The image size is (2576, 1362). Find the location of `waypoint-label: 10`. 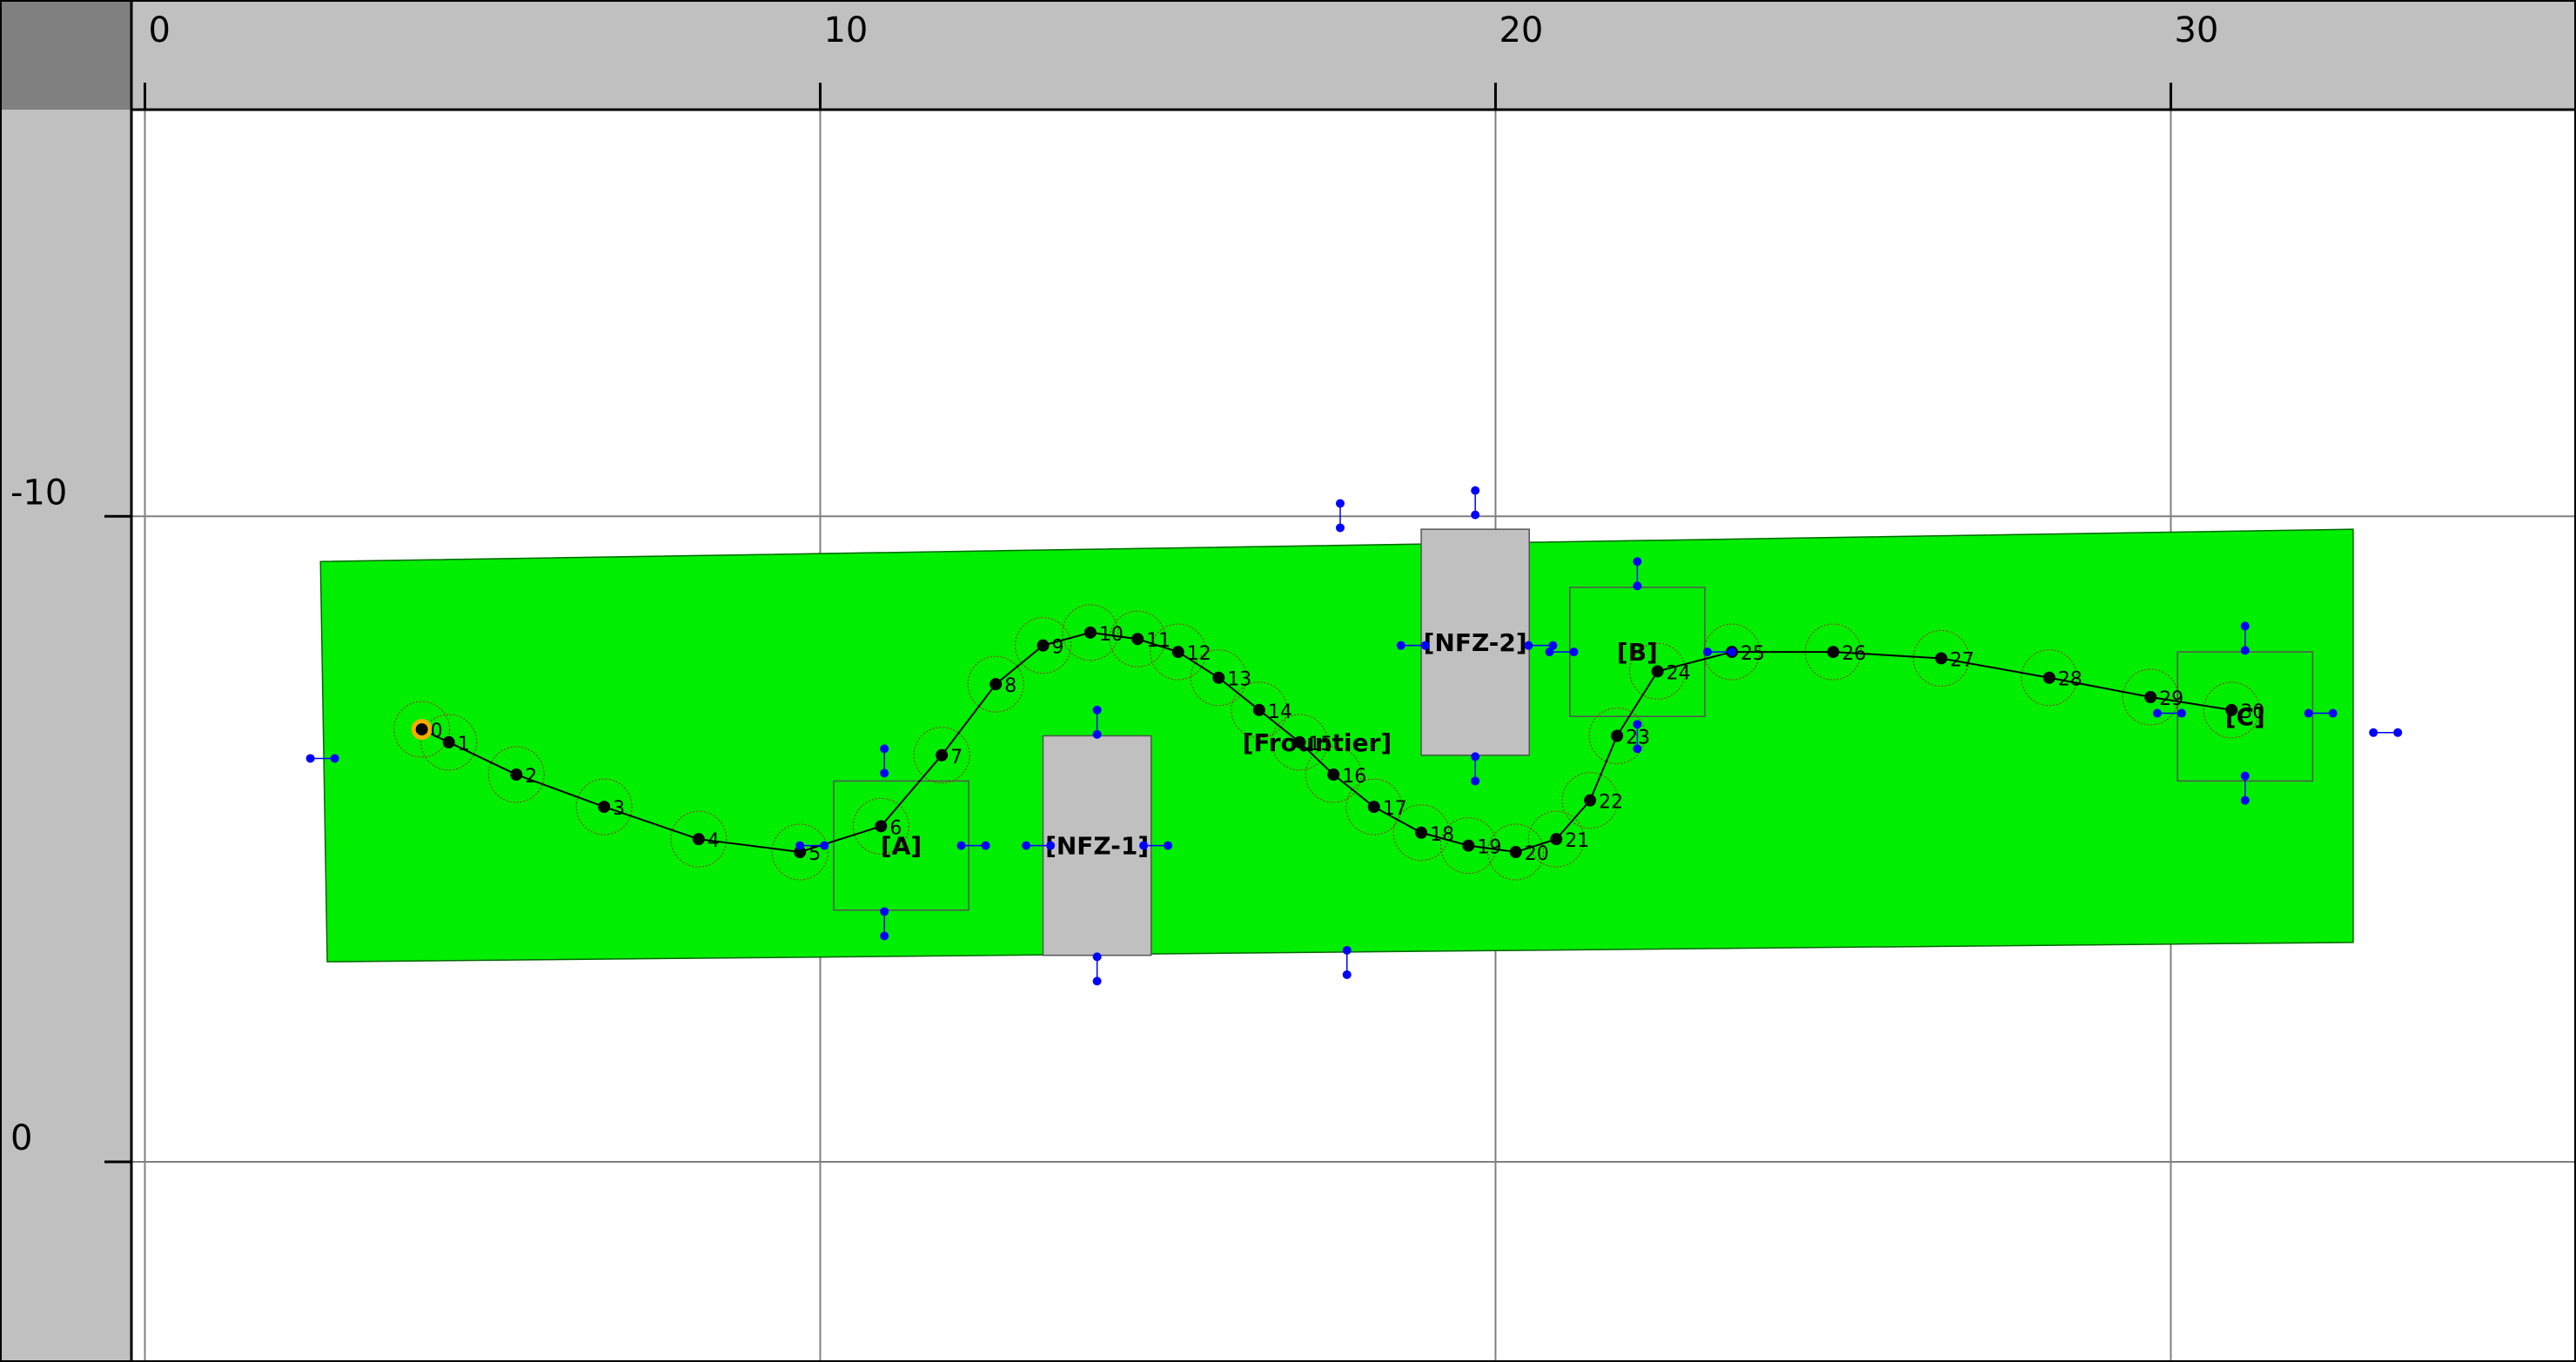

waypoint-label: 10 is located at coordinates (1111, 635).